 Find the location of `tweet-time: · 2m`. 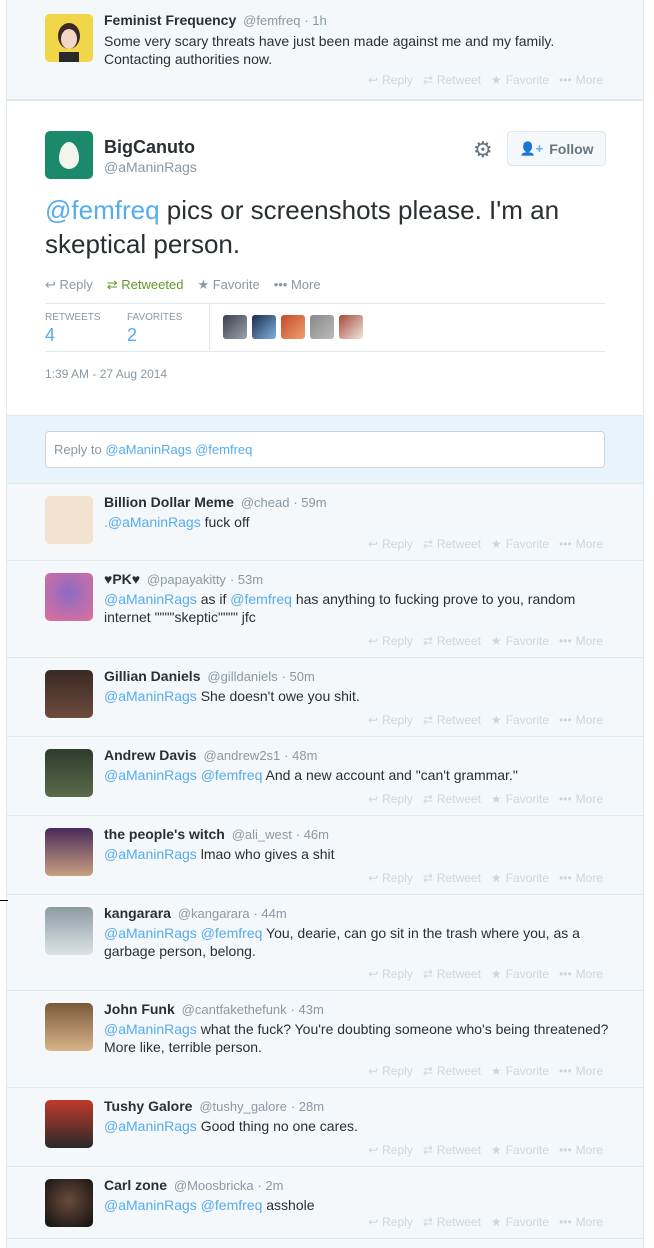

tweet-time: · 2m is located at coordinates (270, 1185).